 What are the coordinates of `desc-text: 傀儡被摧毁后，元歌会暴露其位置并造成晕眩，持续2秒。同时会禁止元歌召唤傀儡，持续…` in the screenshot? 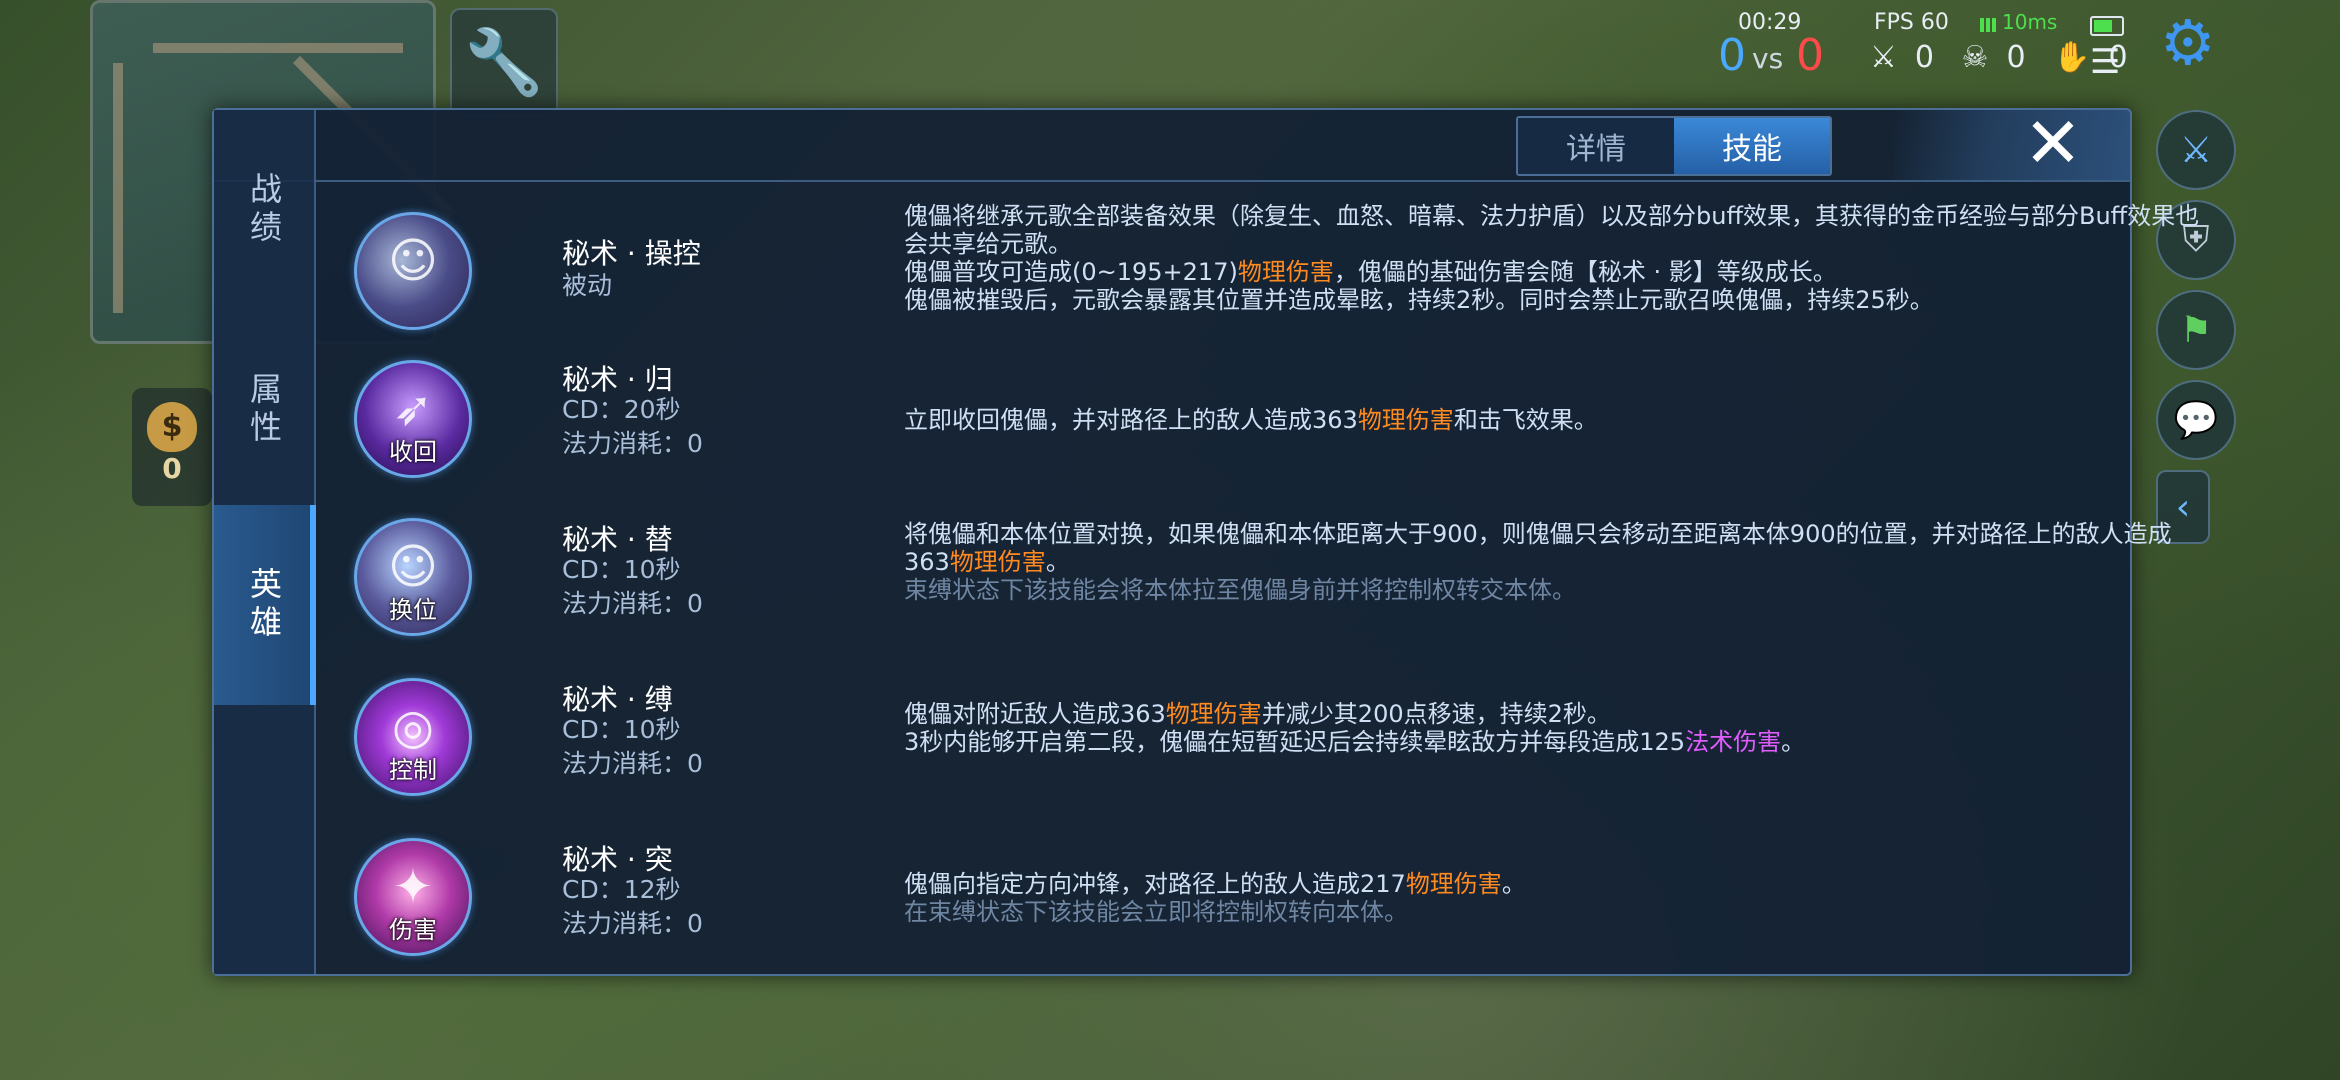 It's located at (1419, 300).